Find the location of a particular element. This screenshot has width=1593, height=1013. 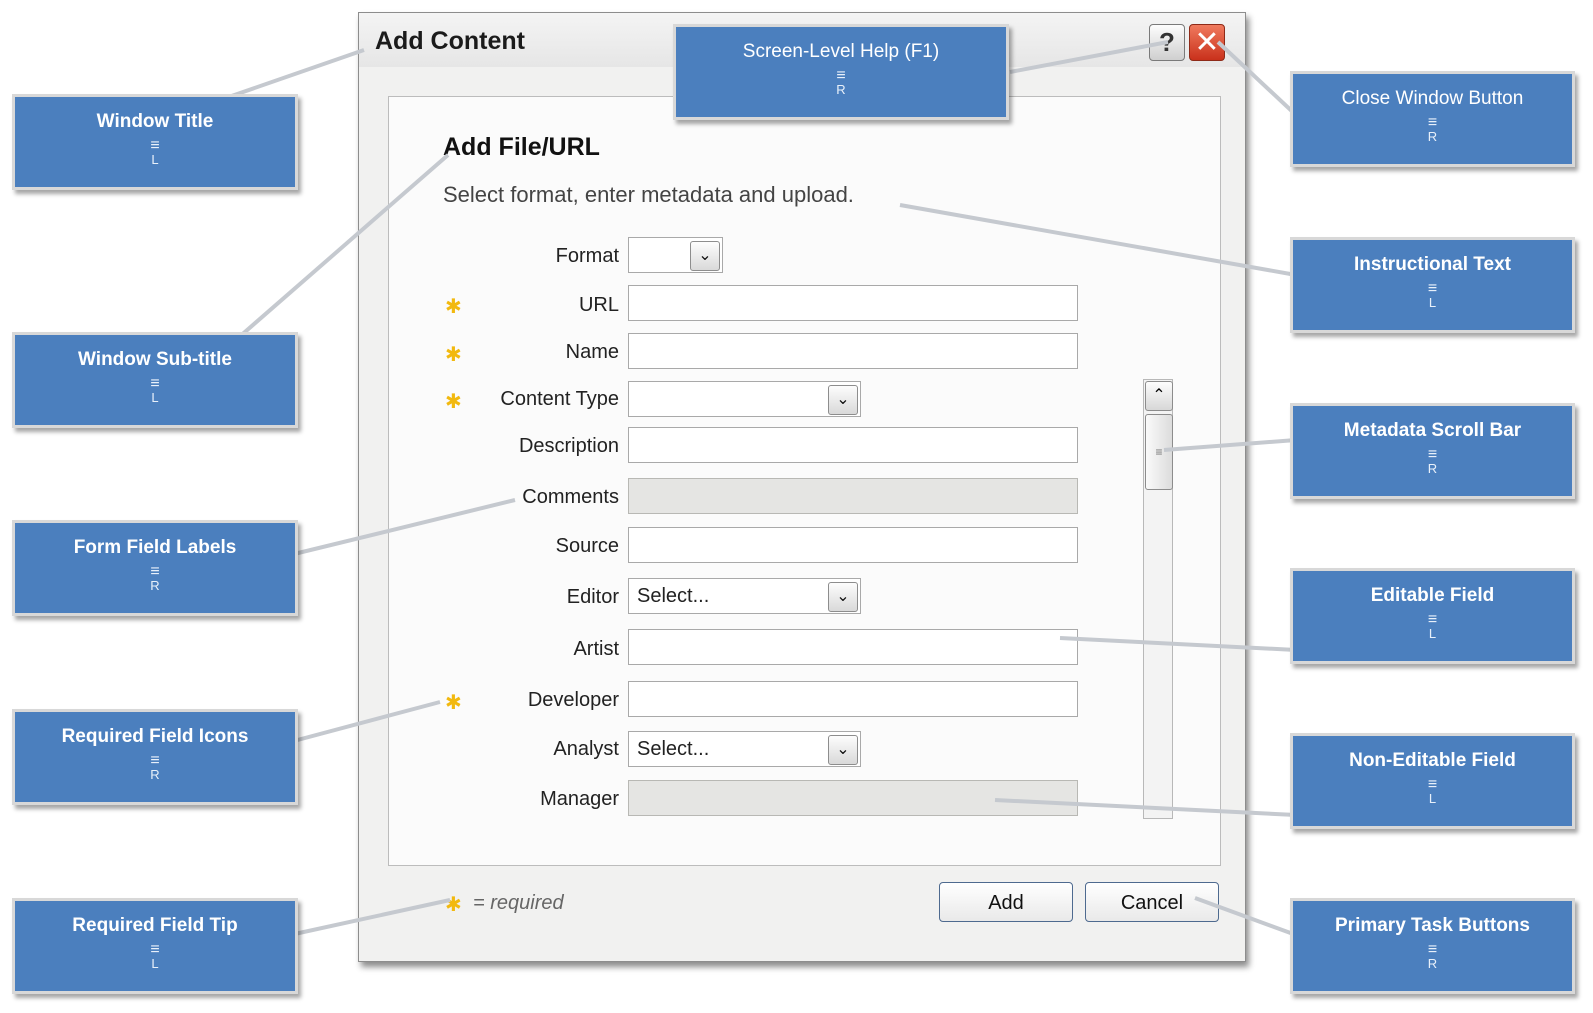

callout-instructional-text-align: L is located at coordinates (1432, 302).